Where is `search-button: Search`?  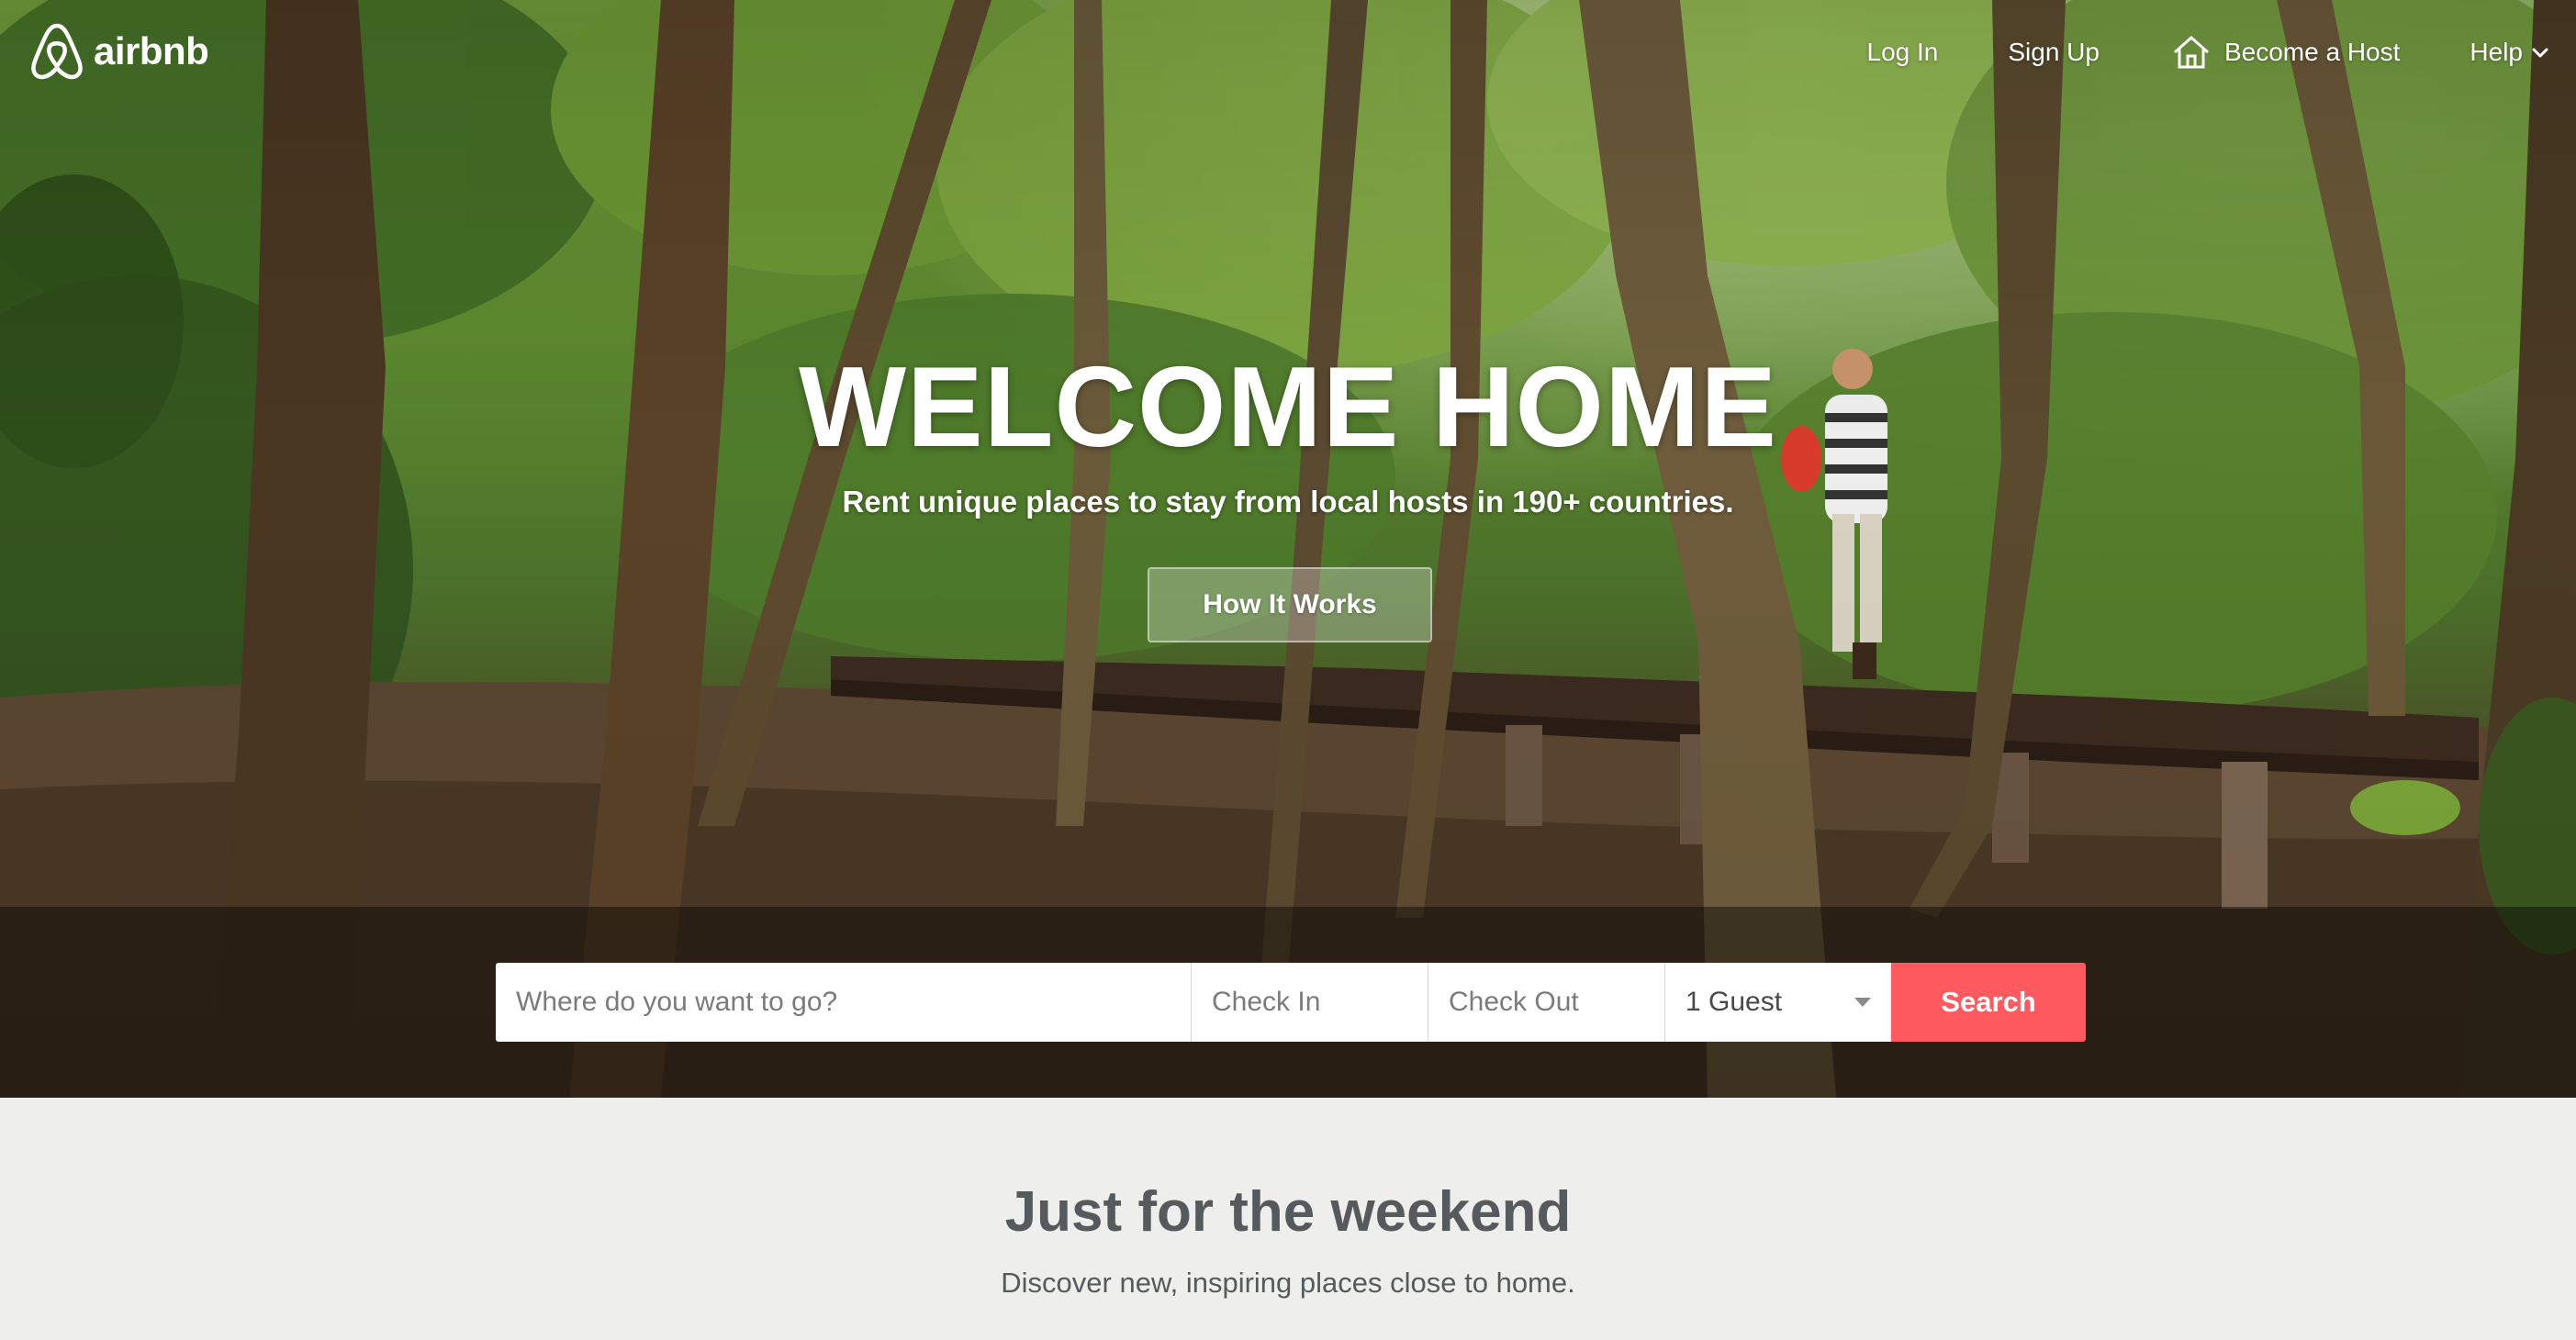 search-button: Search is located at coordinates (1988, 1003).